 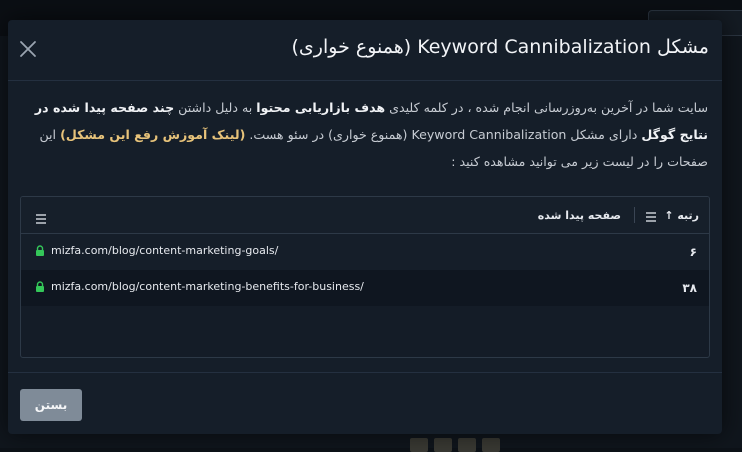 What do you see at coordinates (41, 216) in the screenshot?
I see `menu-icon` at bounding box center [41, 216].